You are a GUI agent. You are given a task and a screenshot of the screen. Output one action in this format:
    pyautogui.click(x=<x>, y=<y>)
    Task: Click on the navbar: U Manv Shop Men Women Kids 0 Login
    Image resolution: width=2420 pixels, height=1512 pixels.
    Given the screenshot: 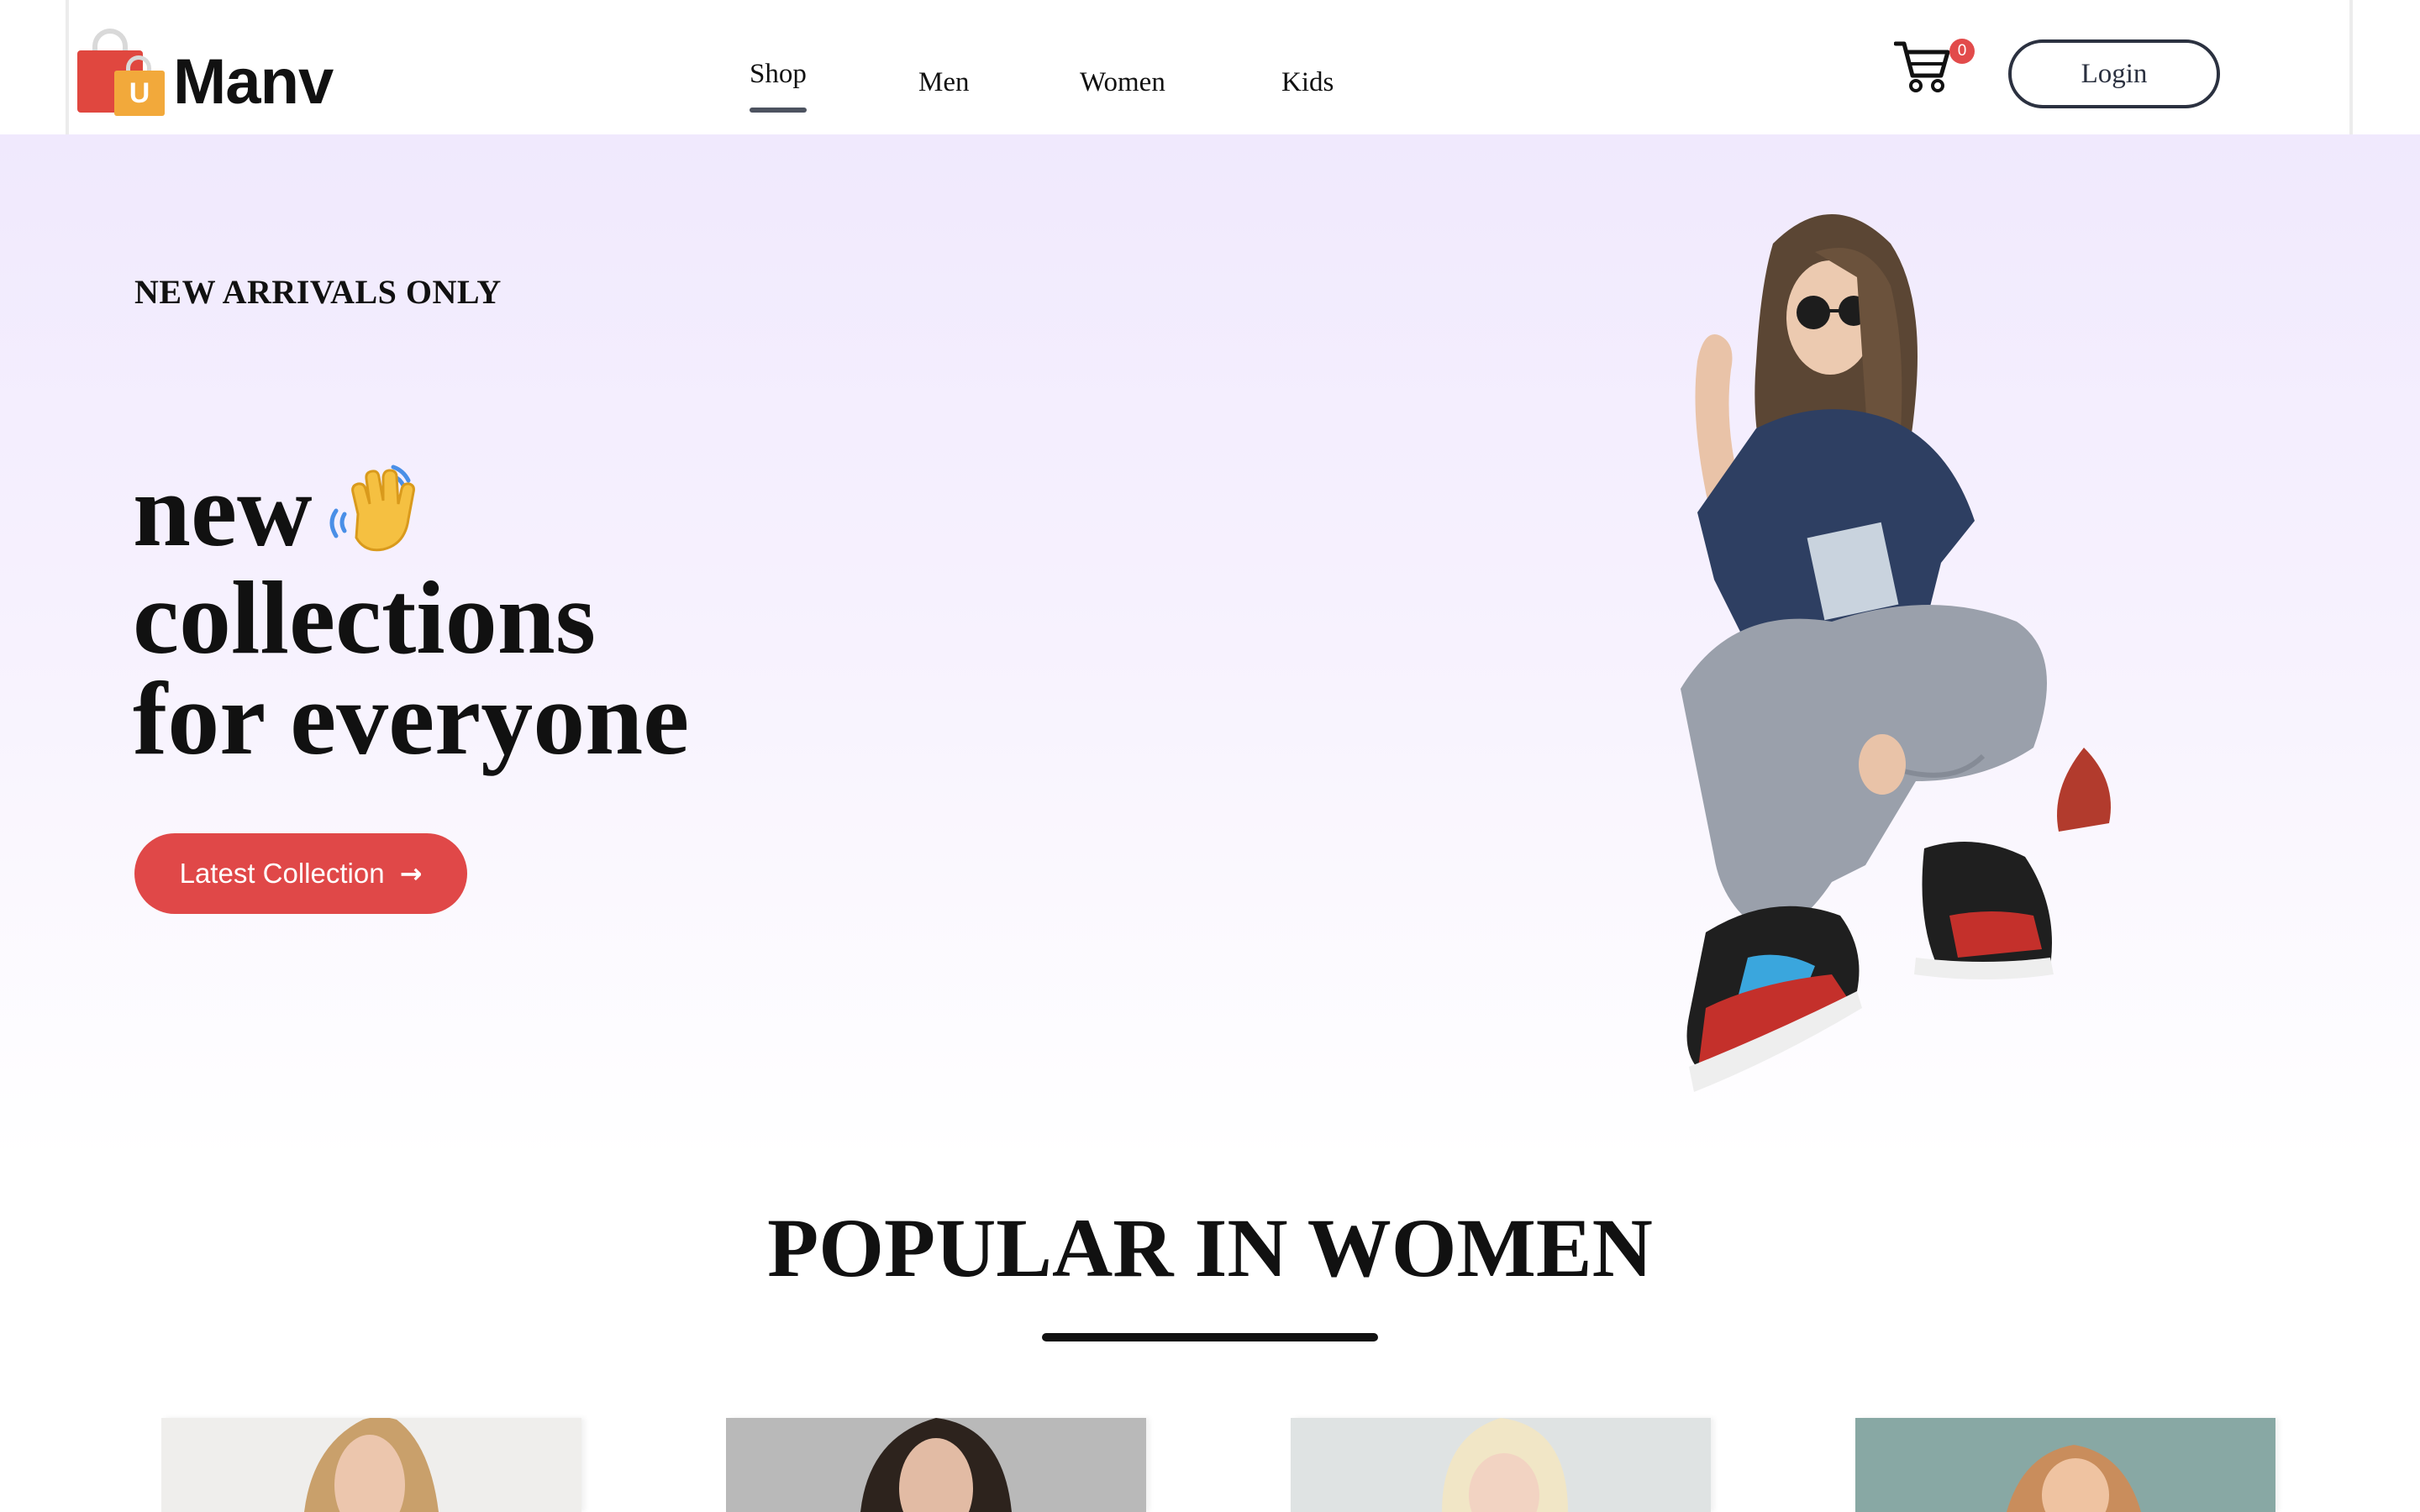 What is the action you would take?
    pyautogui.click(x=1210, y=67)
    